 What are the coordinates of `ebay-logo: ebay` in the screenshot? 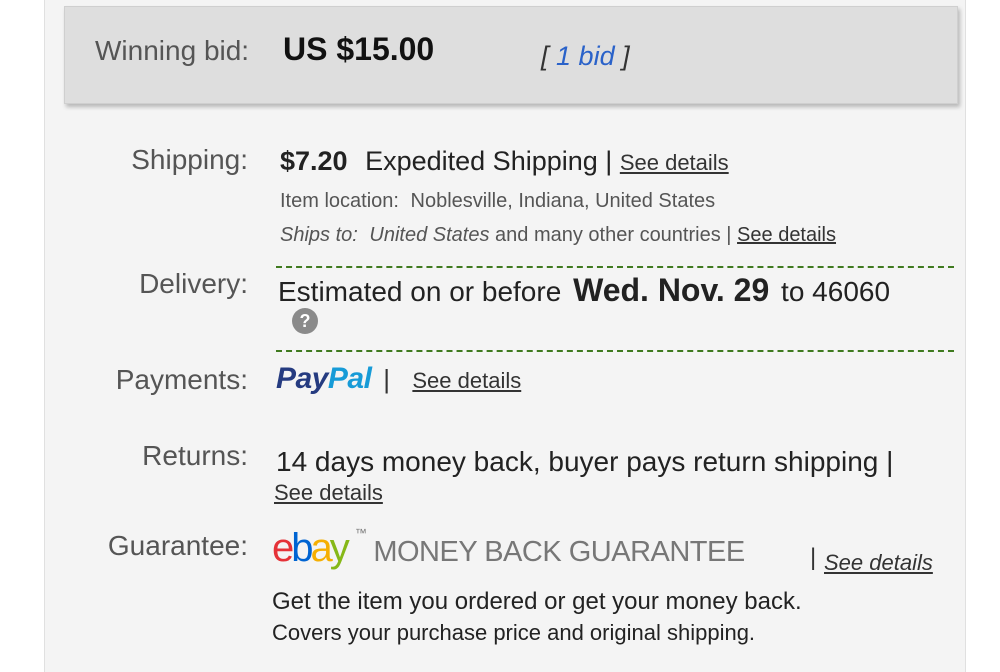 It's located at (313, 548).